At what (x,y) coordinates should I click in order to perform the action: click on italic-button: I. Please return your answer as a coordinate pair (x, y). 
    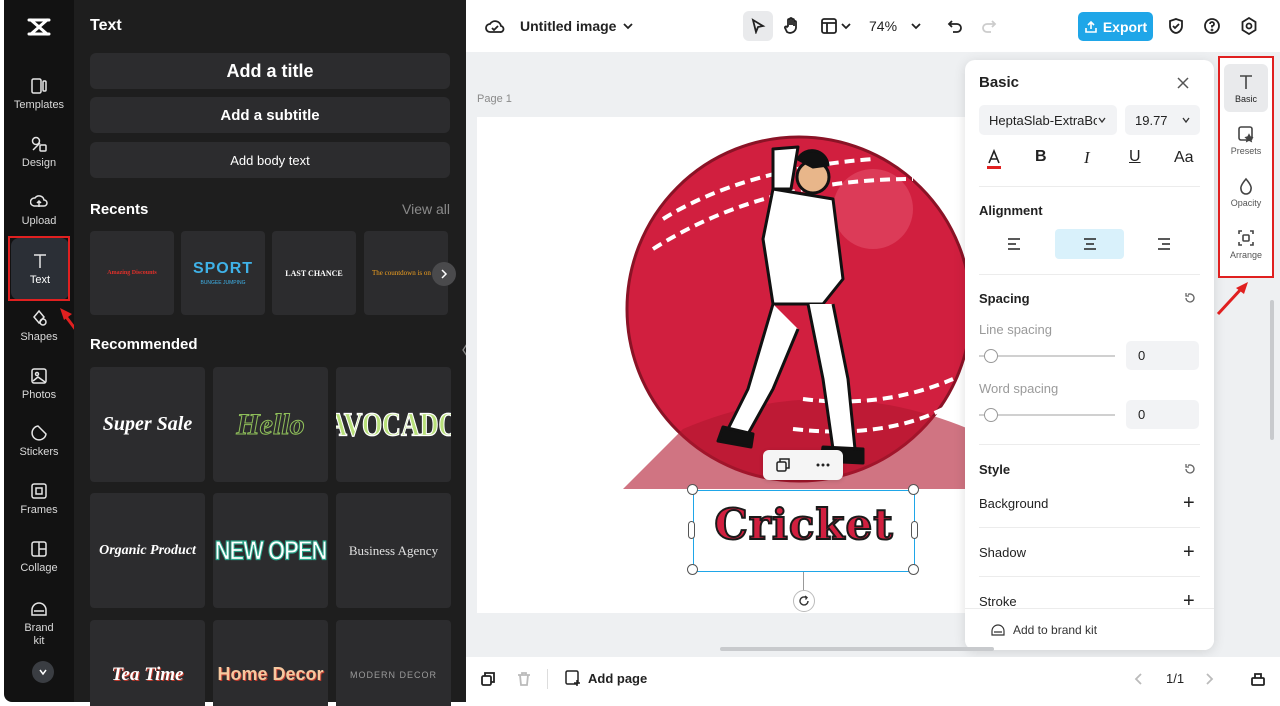
    Looking at the image, I should click on (1087, 158).